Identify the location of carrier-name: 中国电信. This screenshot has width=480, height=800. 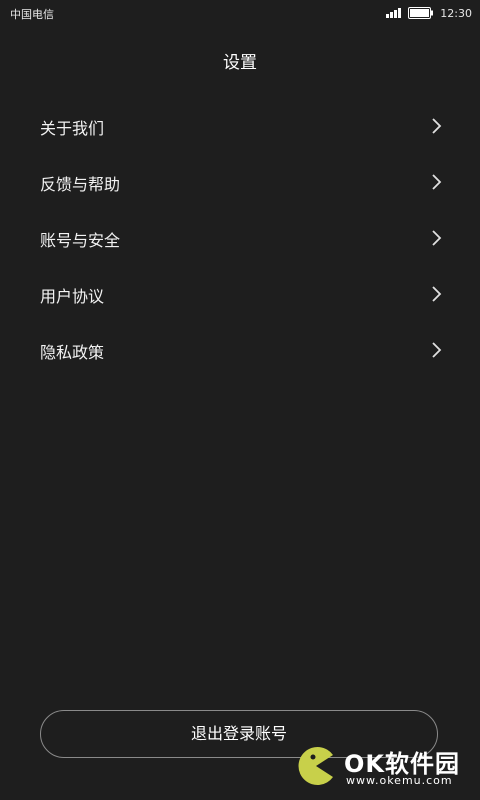
(32, 14).